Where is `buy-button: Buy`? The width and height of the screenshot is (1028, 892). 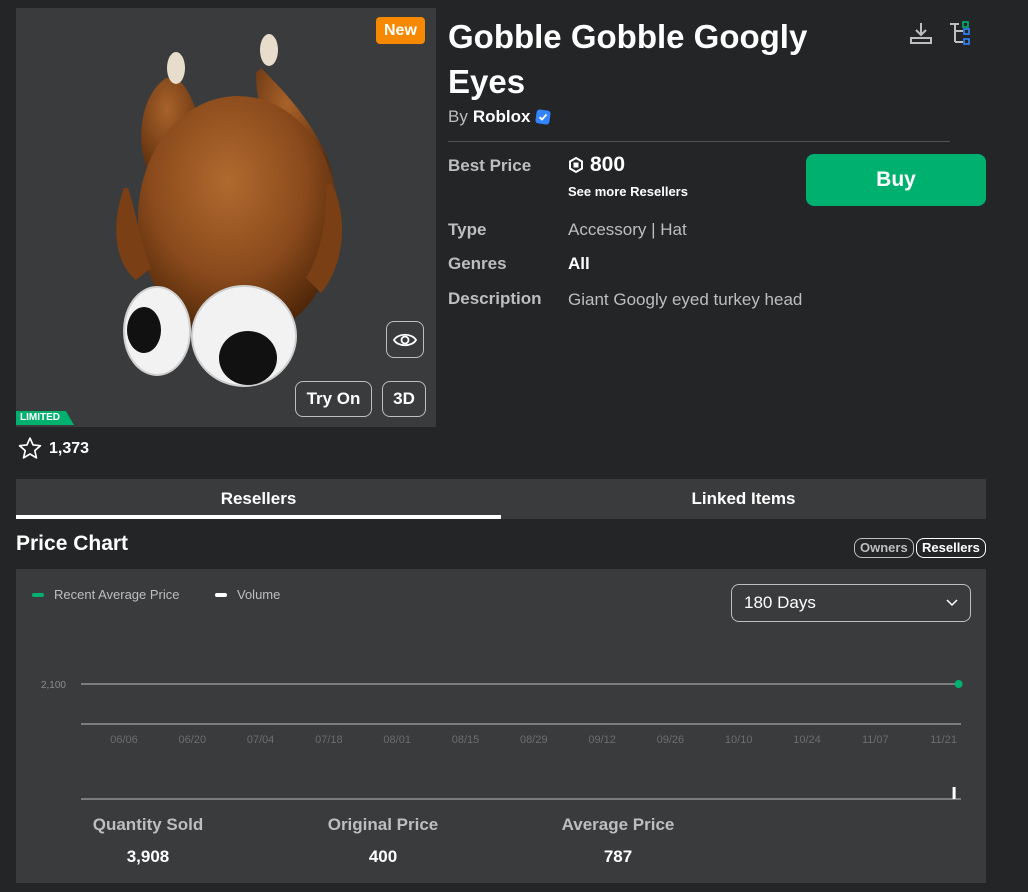 buy-button: Buy is located at coordinates (896, 180).